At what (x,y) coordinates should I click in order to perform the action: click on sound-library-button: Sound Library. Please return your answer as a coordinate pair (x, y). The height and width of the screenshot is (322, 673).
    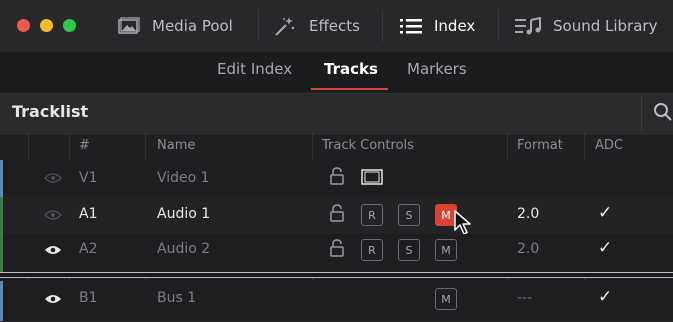
    Looking at the image, I should click on (586, 26).